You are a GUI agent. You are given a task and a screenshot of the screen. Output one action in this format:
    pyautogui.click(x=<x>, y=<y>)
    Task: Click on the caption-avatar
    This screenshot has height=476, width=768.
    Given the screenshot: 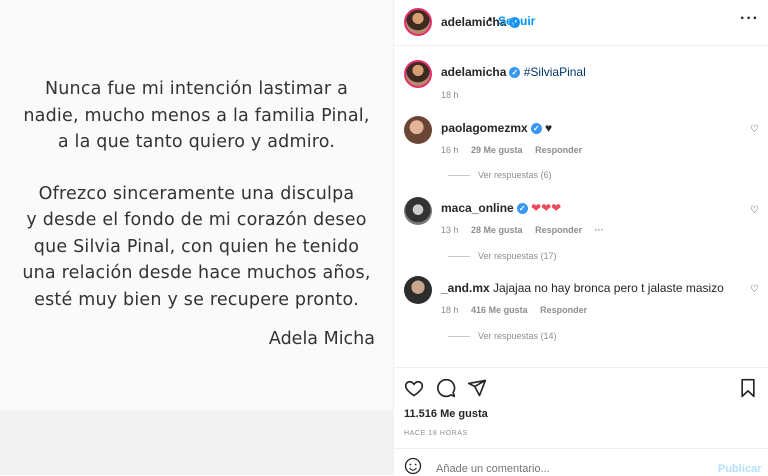 What is the action you would take?
    pyautogui.click(x=418, y=74)
    